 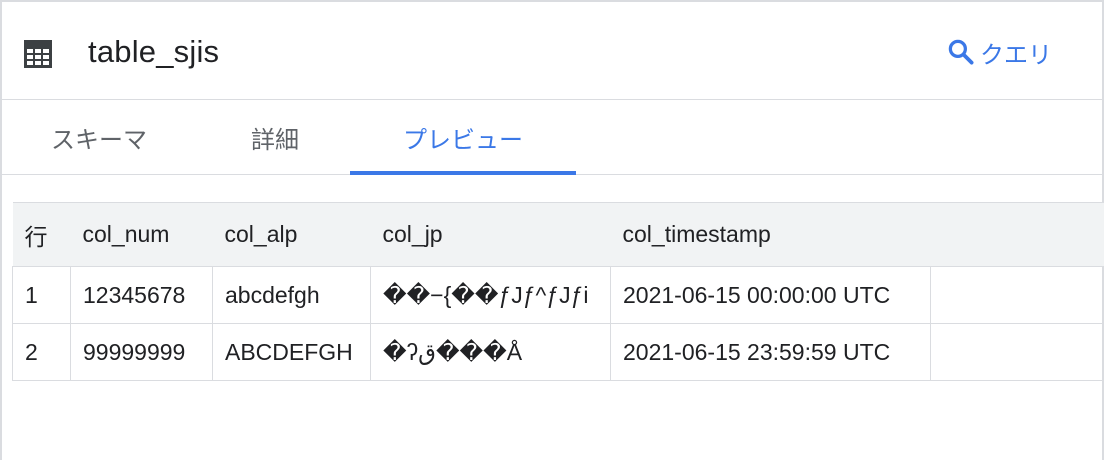 I want to click on table-cell: �ʔق���Å, so click(x=490, y=352).